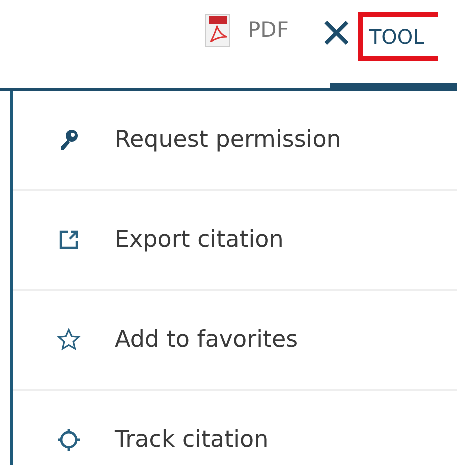  I want to click on pdf-label: PDF, so click(268, 30).